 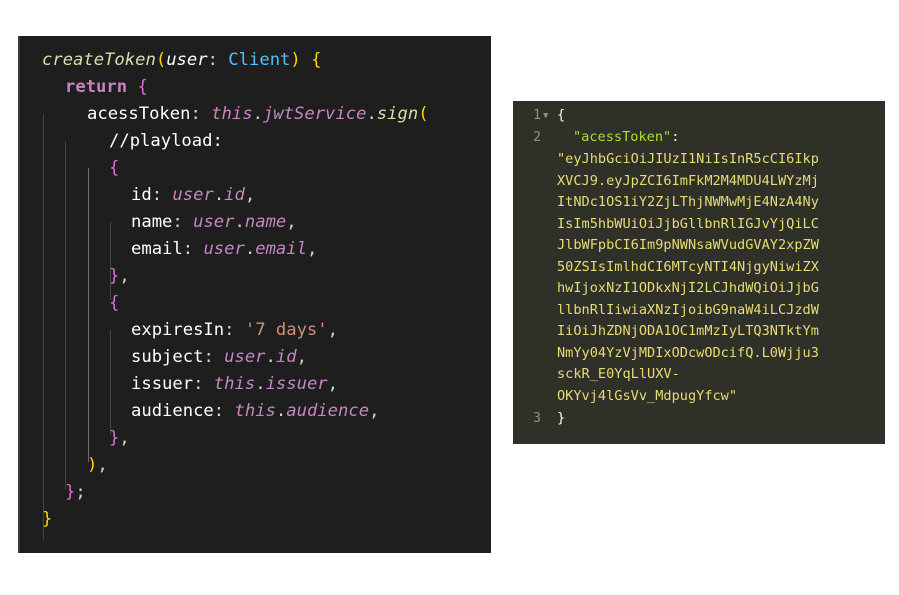 I want to click on code-line-7: name: user.name,, so click(x=214, y=222).